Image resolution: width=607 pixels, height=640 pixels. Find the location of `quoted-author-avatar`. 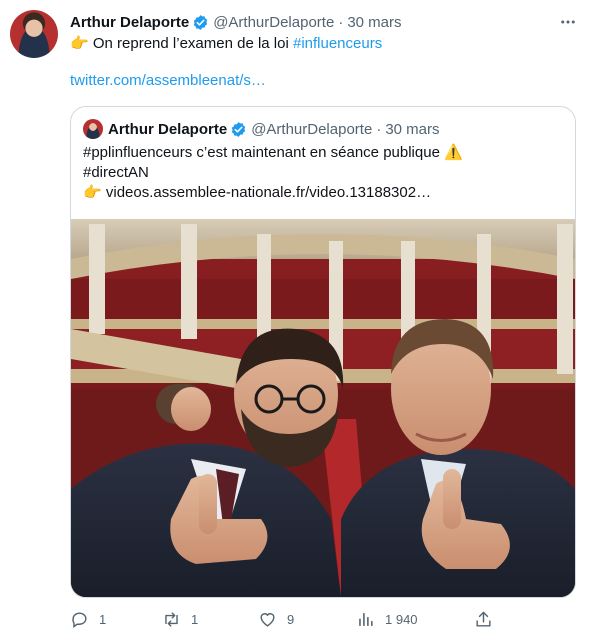

quoted-author-avatar is located at coordinates (93, 129).